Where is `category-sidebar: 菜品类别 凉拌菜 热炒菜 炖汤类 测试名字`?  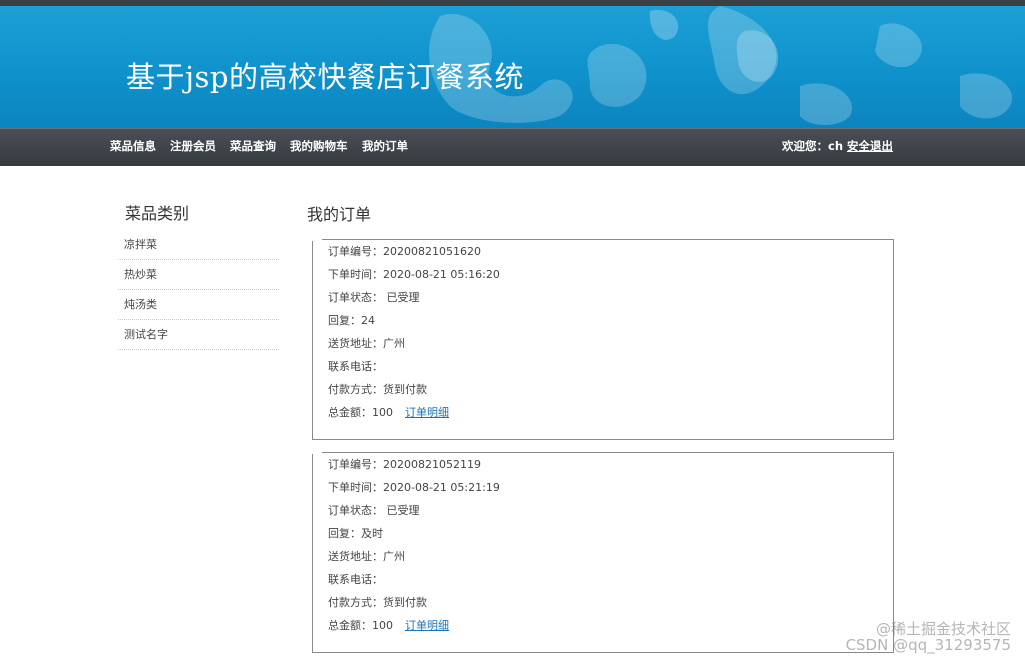 category-sidebar: 菜品类别 凉拌菜 热炒菜 炖汤类 测试名字 is located at coordinates (198, 275).